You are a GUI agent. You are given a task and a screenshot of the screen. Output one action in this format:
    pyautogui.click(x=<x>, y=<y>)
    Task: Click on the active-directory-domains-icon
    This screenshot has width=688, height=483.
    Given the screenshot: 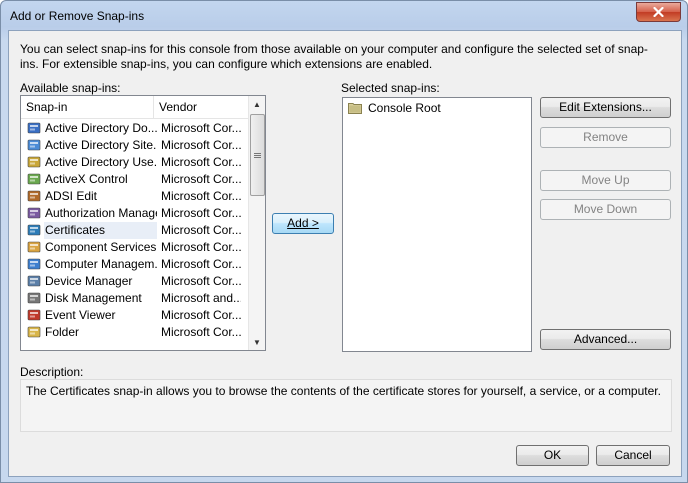 What is the action you would take?
    pyautogui.click(x=34, y=128)
    